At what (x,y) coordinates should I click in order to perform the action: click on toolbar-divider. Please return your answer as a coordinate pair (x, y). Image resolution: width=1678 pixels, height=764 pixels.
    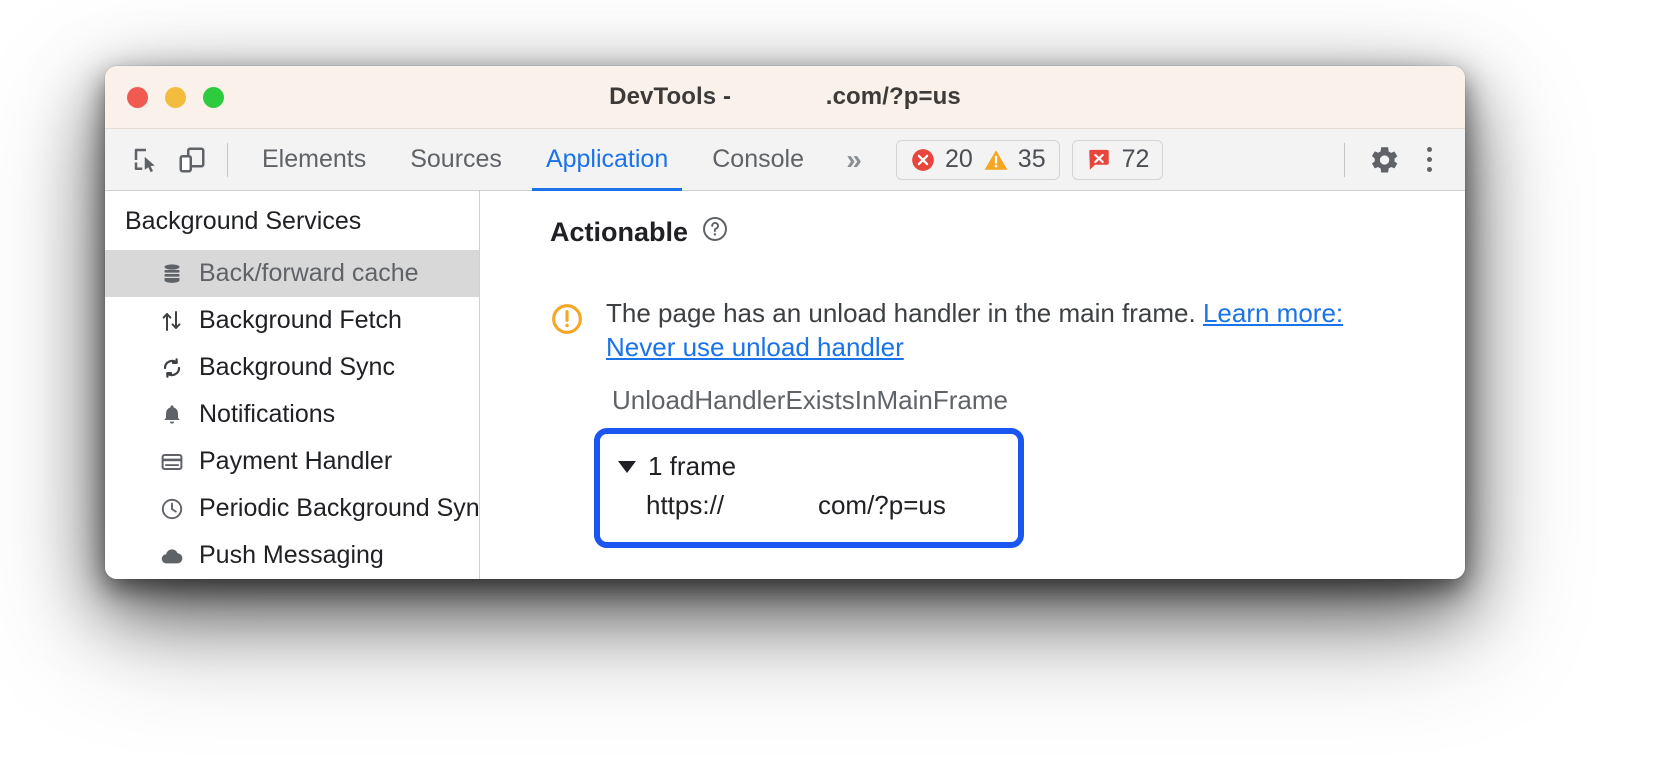
    Looking at the image, I should click on (227, 159).